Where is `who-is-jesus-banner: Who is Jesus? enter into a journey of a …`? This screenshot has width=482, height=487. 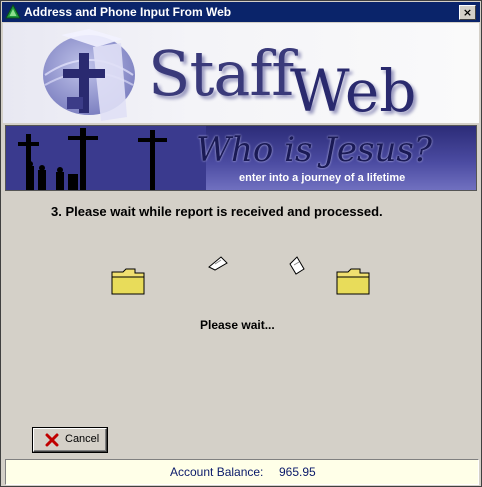
who-is-jesus-banner: Who is Jesus? enter into a journey of a … is located at coordinates (241, 158).